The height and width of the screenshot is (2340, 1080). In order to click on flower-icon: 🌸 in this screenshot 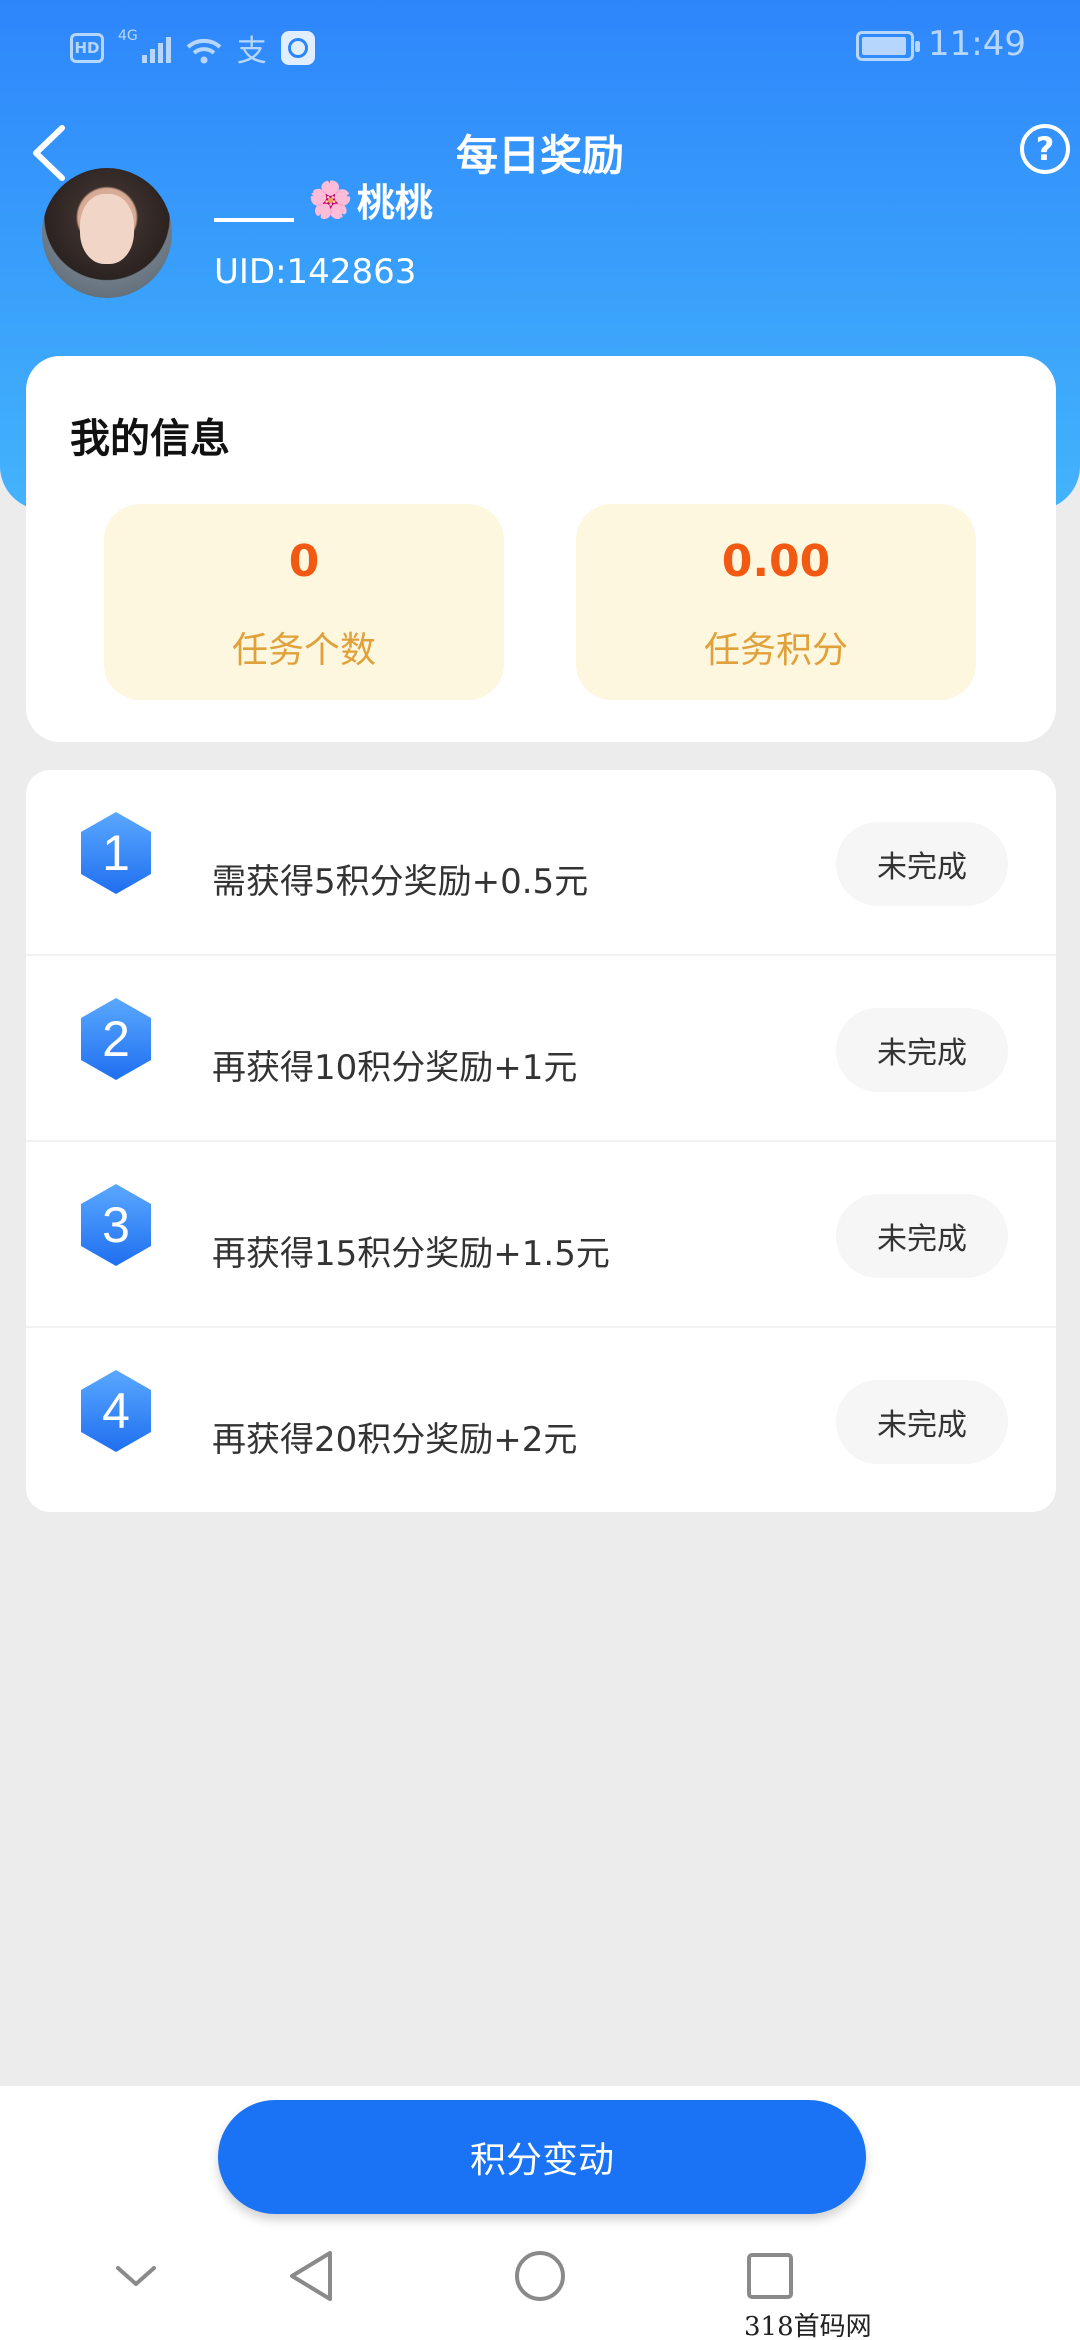, I will do `click(330, 200)`.